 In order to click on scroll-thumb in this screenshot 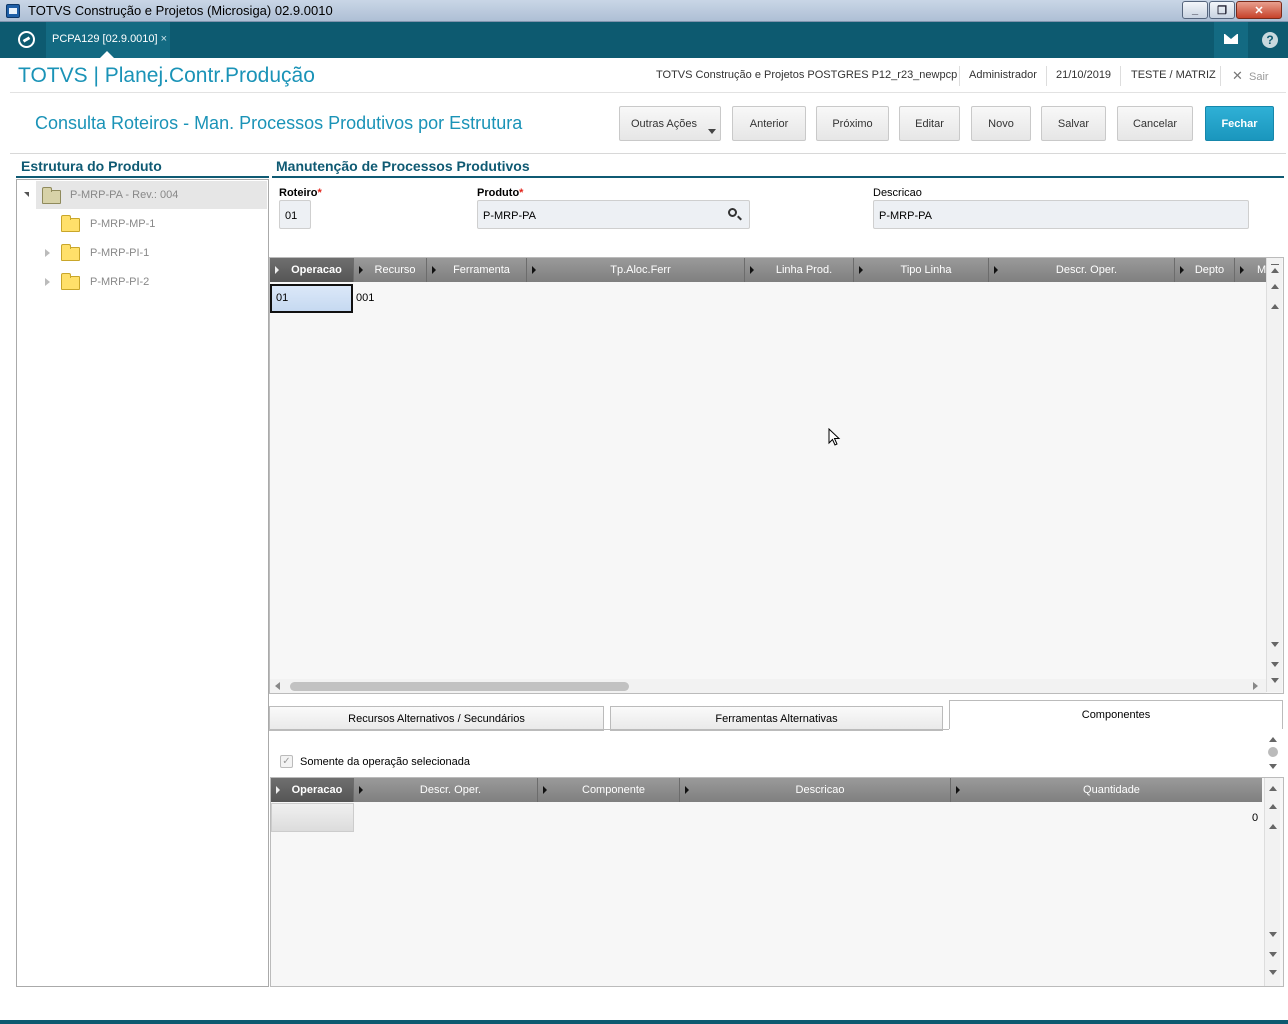, I will do `click(1273, 752)`.